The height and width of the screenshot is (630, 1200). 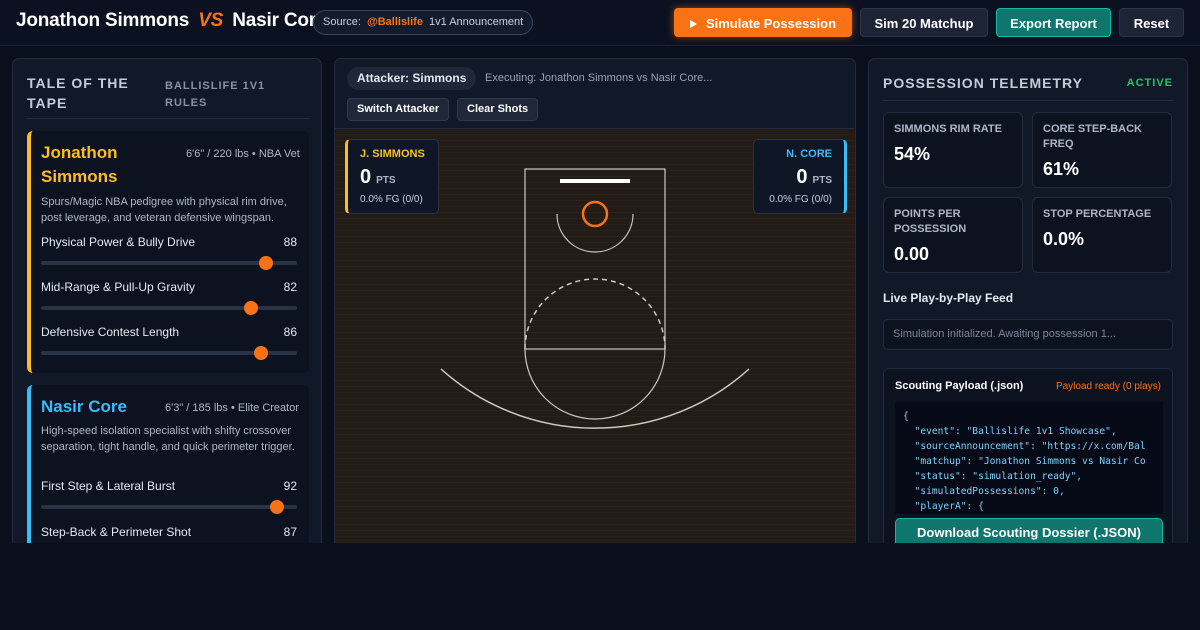 I want to click on payload-status: Payload ready (0 plays), so click(x=1108, y=386).